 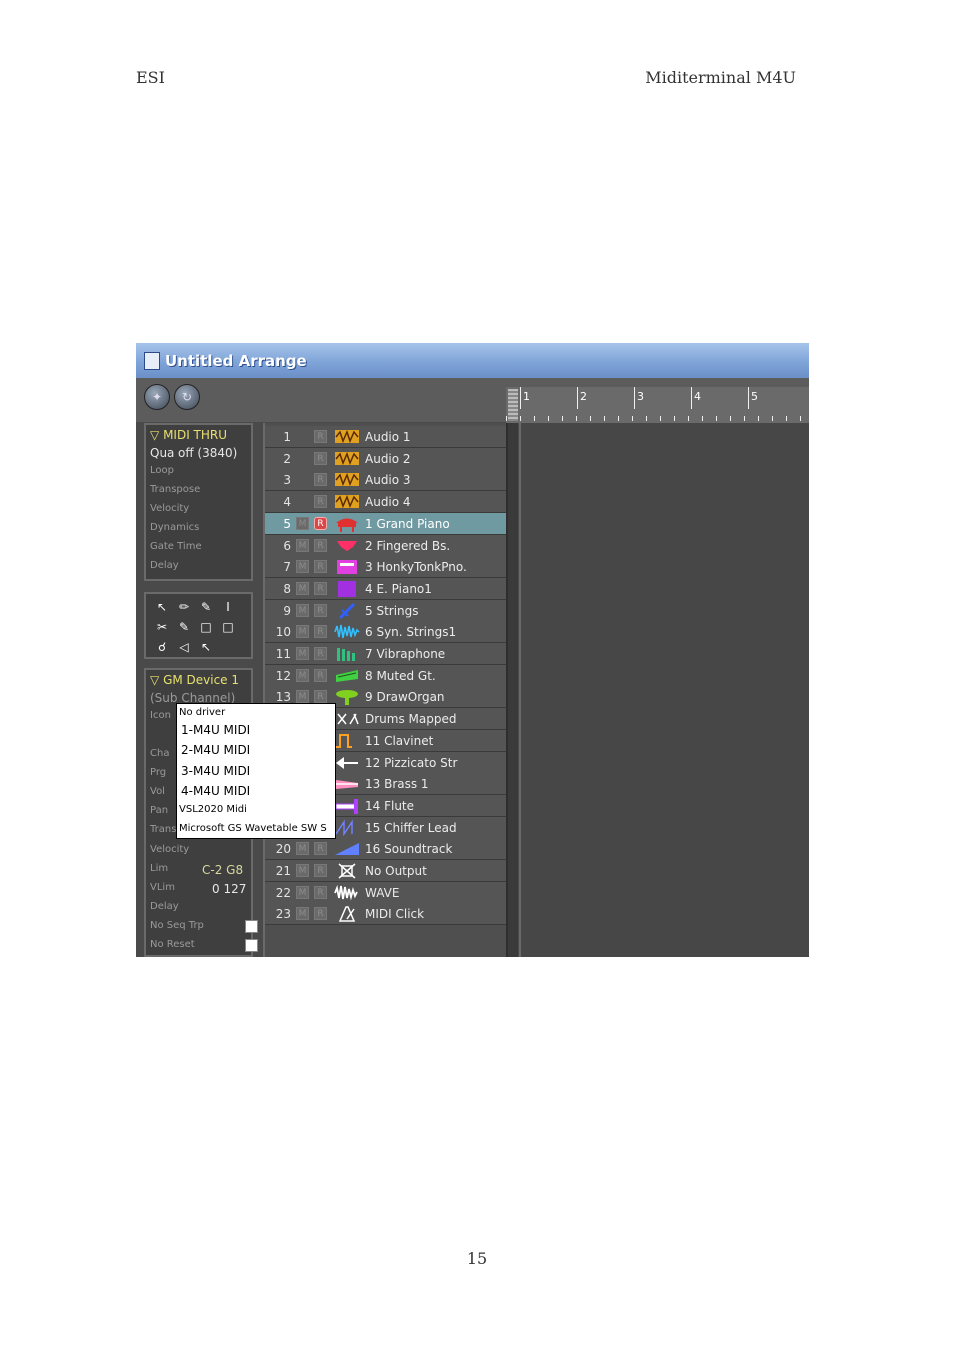 I want to click on no-seq-trp-checkbox, so click(x=251, y=926).